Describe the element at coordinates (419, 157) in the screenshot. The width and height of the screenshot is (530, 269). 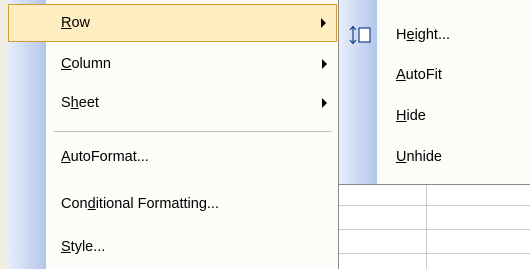
I see `submenu-item-unhide-label: Unhide` at that location.